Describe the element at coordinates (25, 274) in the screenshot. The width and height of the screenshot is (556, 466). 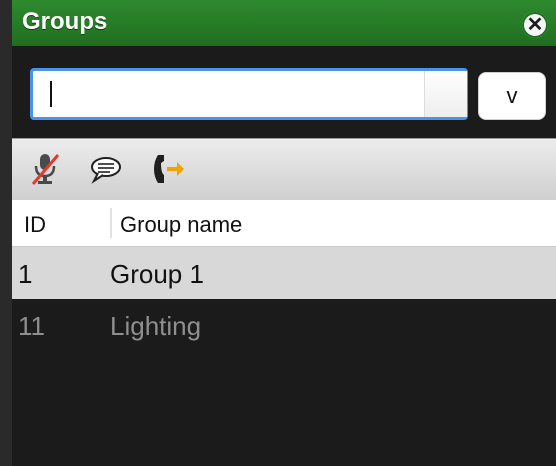
I see `group-id: 1` at that location.